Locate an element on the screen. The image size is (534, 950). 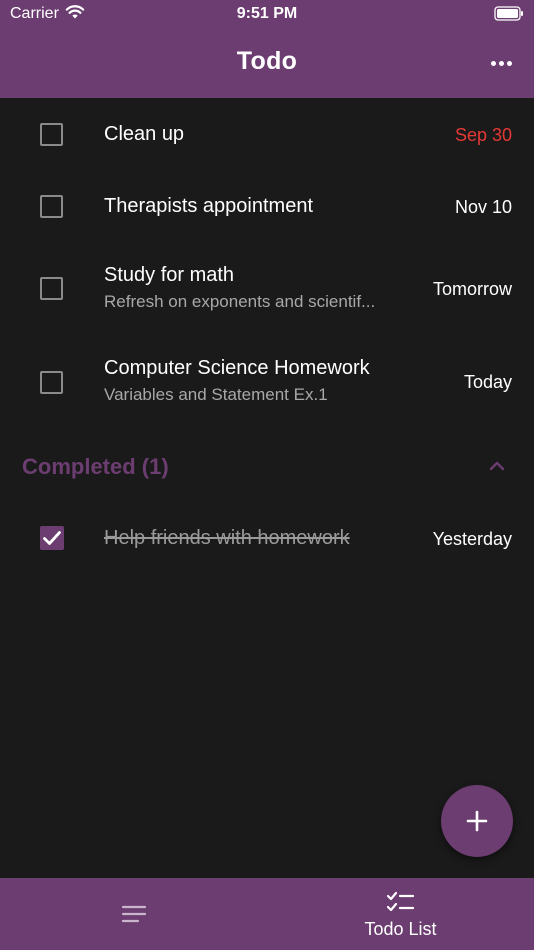
more-horizontal-icon is located at coordinates (493, 63).